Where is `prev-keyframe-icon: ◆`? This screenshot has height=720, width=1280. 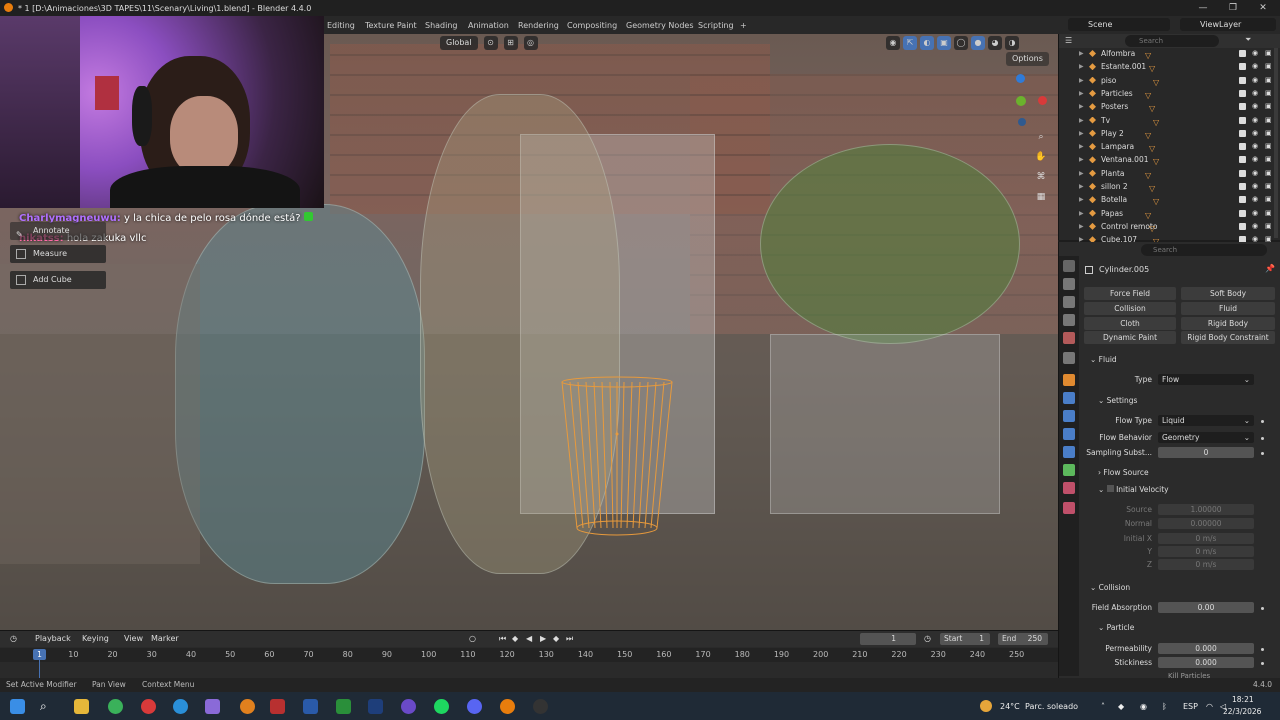
prev-keyframe-icon: ◆ is located at coordinates (515, 638).